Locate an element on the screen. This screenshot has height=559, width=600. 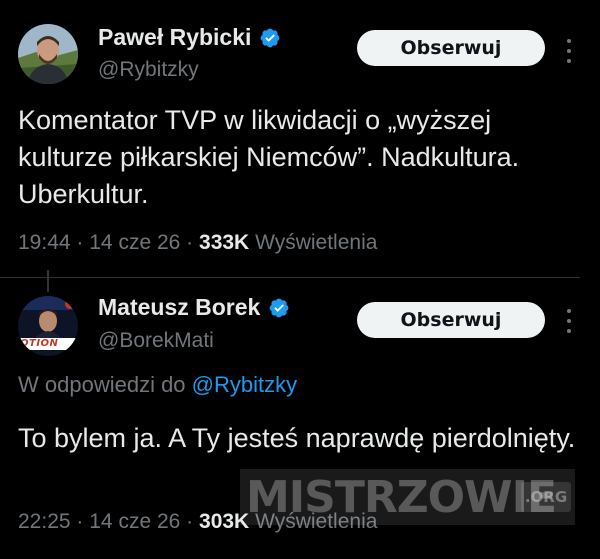
avatar-caption: OTION is located at coordinates (39, 343).